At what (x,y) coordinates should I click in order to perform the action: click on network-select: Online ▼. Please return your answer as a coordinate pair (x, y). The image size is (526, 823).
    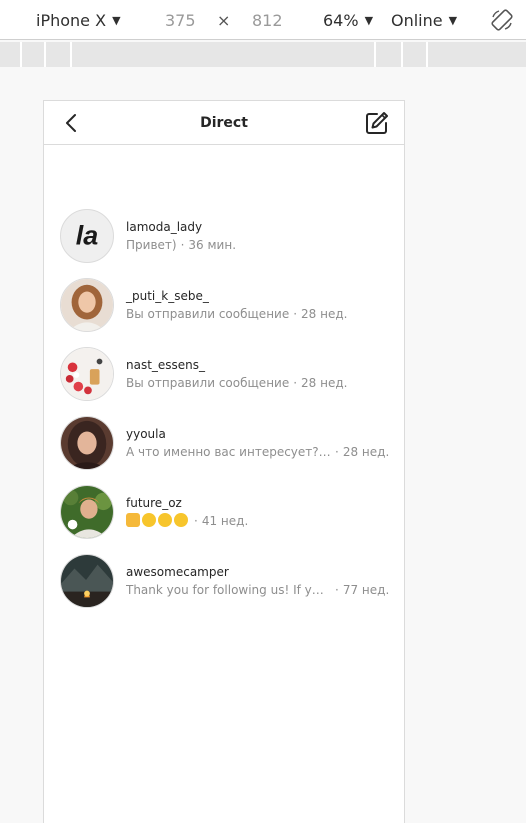
    Looking at the image, I should click on (424, 20).